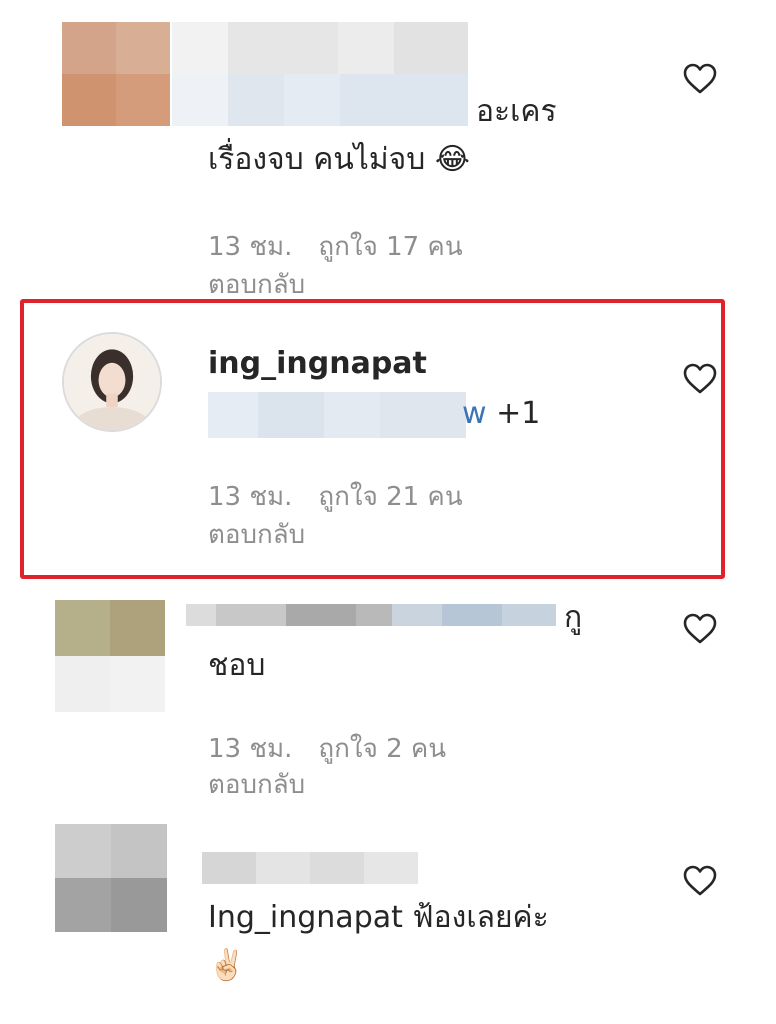  I want to click on comment-text-line2: เรื่องจบ คนไม่จบ 😂, so click(339, 160).